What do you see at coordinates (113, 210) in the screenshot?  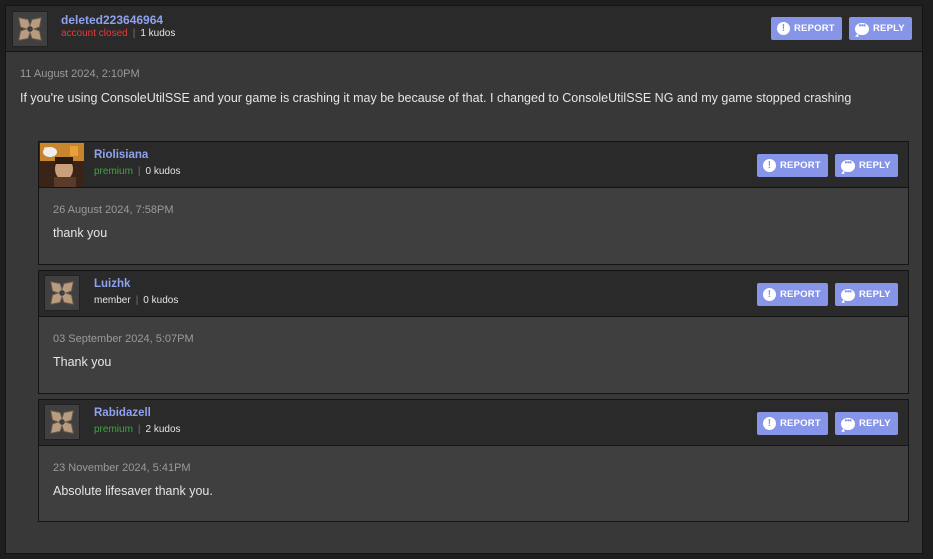 I see `reply-date: 26 August 2024, 7:58PM` at bounding box center [113, 210].